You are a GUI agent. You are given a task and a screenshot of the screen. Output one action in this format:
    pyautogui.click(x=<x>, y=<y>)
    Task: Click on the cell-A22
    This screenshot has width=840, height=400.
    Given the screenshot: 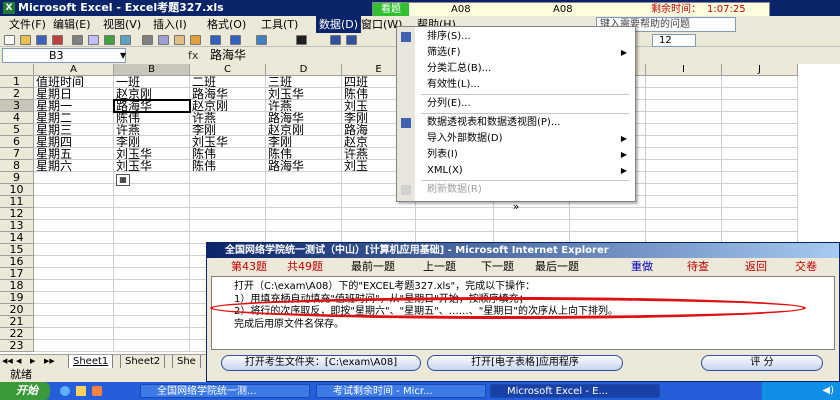 What is the action you would take?
    pyautogui.click(x=74, y=334)
    